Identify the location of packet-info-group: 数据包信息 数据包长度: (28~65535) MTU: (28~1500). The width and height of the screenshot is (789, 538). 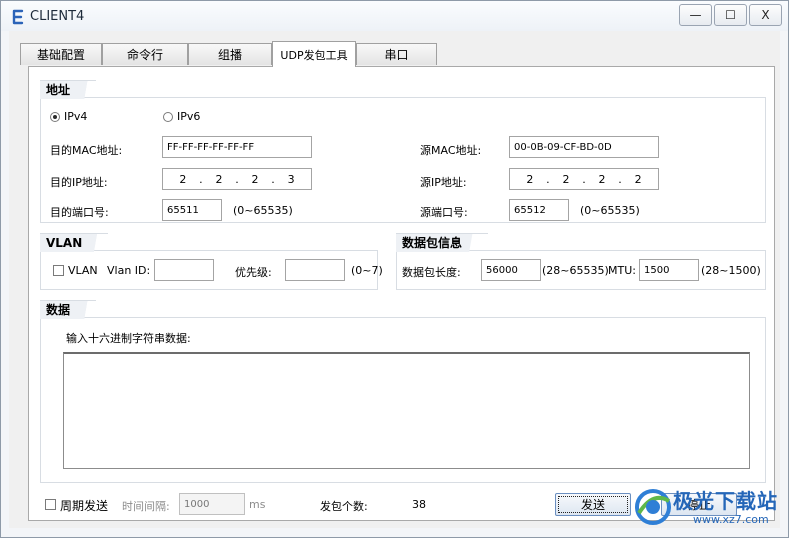
(581, 261).